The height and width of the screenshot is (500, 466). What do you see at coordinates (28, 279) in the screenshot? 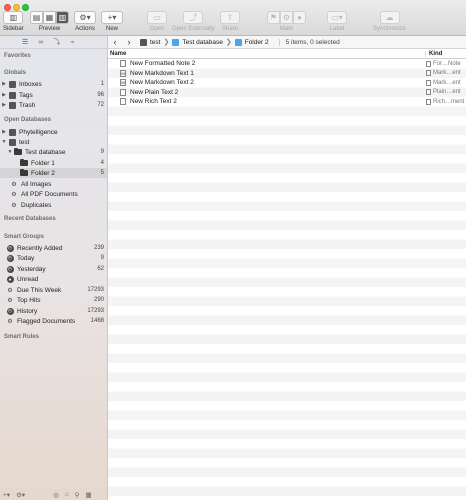
I see `sidebar-item-label: Unread` at bounding box center [28, 279].